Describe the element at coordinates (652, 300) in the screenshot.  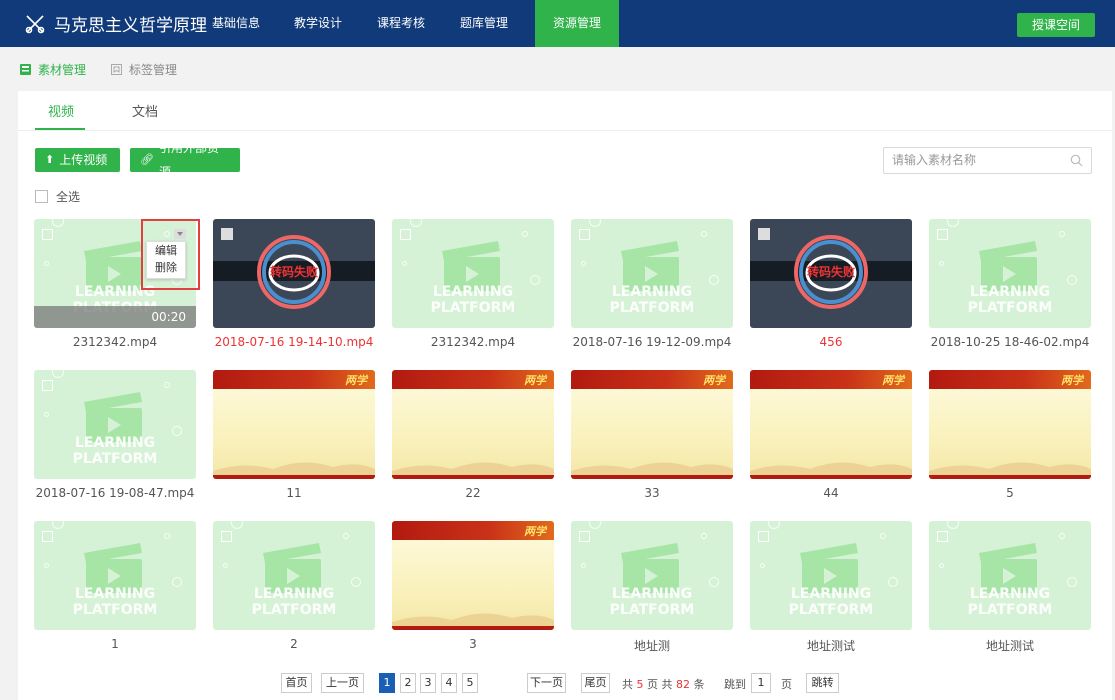
I see `watermark-text: LEARNING PLATFORM` at that location.